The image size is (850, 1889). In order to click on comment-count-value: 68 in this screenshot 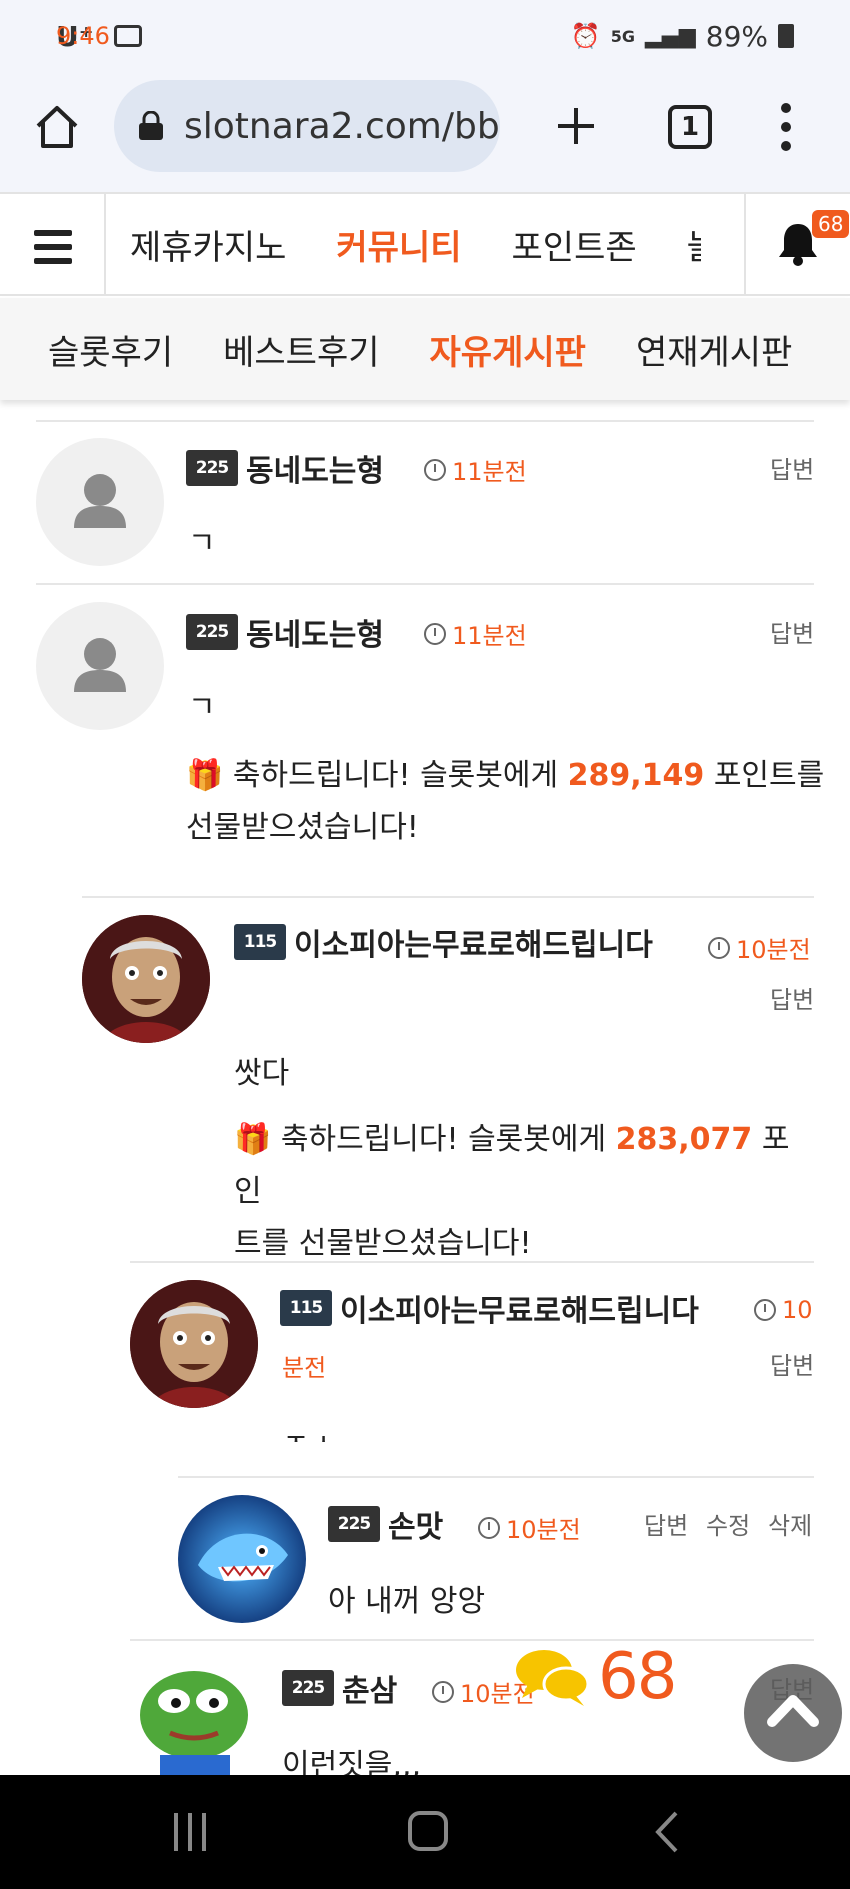, I will do `click(637, 1677)`.